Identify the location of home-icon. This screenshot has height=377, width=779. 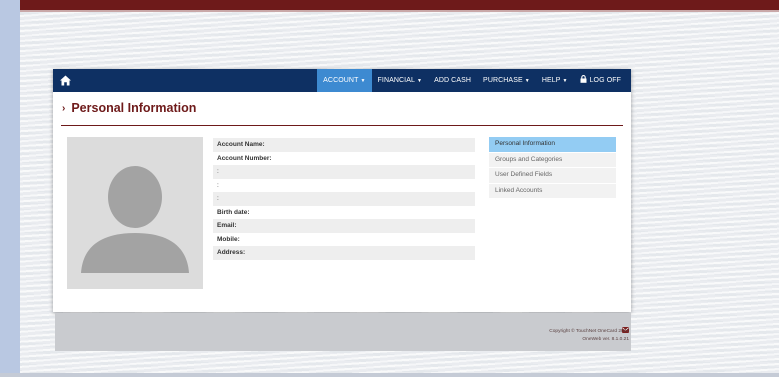
(65, 80).